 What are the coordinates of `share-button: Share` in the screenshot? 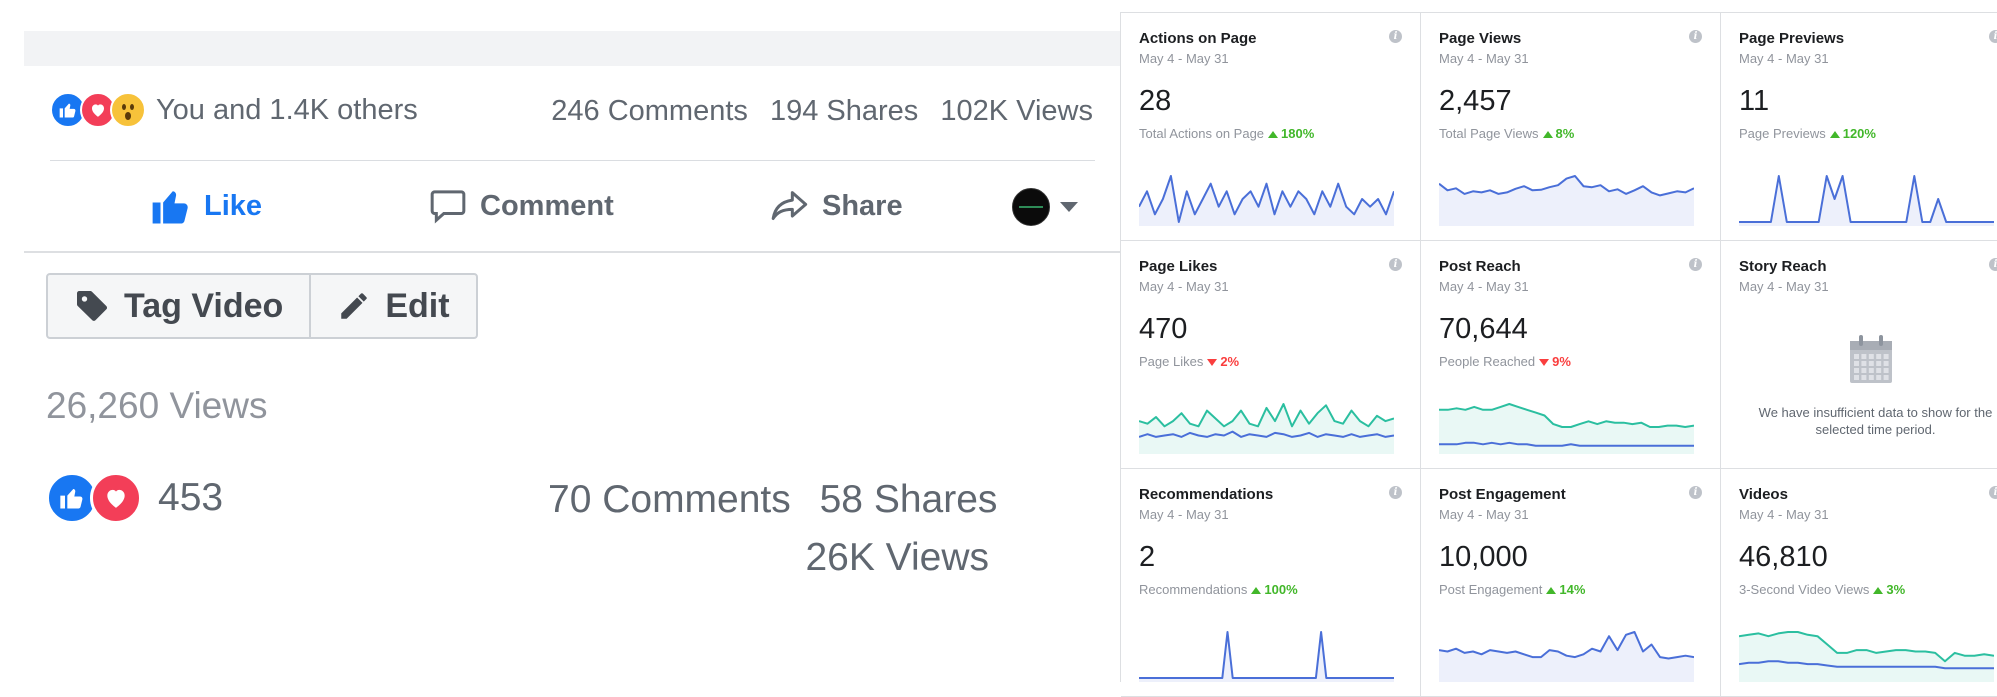 It's located at (835, 206).